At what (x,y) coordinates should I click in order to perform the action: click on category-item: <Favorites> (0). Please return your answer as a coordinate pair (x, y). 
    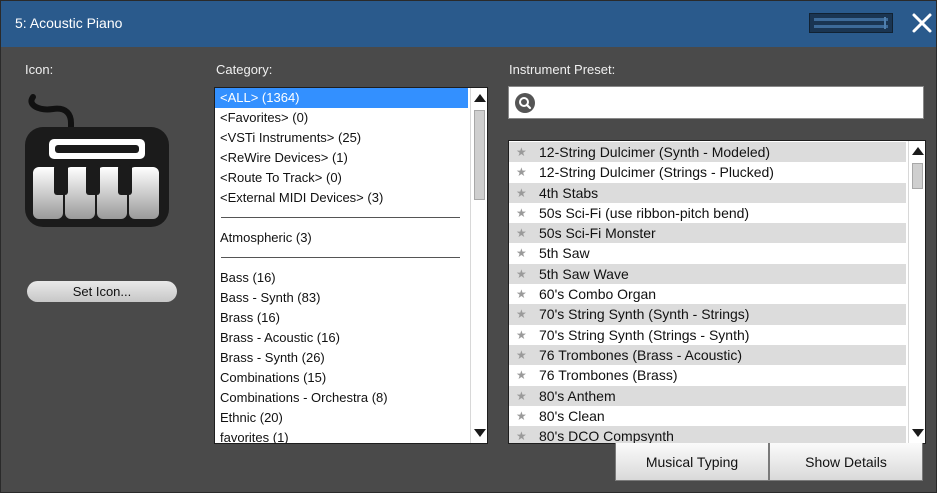
    Looking at the image, I should click on (341, 118).